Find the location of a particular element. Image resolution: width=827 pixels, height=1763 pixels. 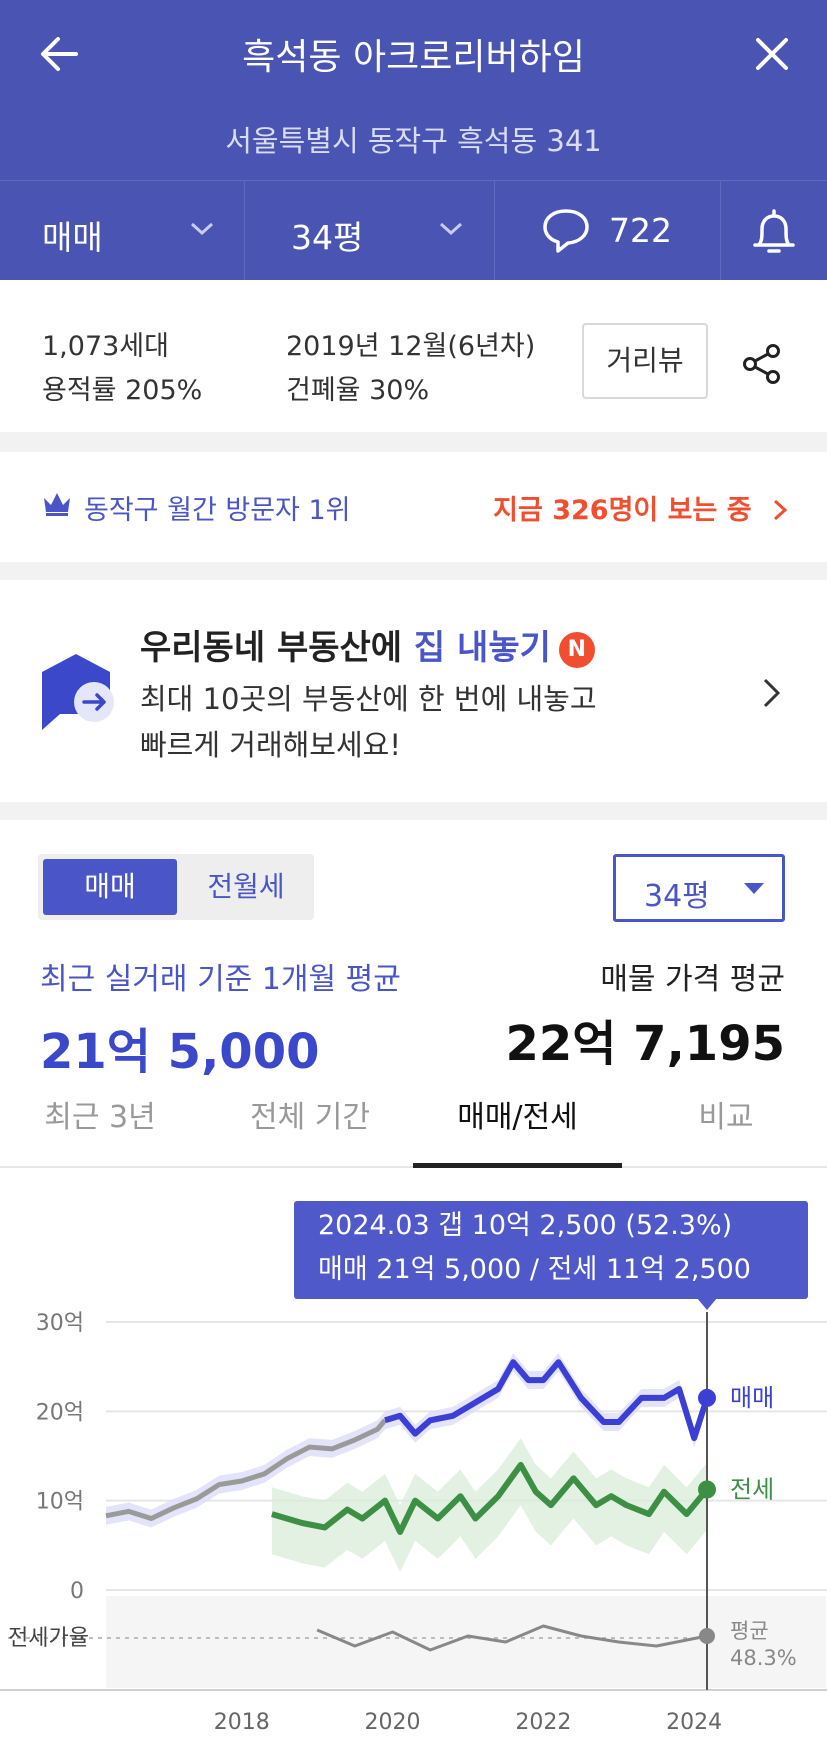

tooltip-gap: 2024.03 갭 10억 2,500 (52.3%) is located at coordinates (525, 1225).